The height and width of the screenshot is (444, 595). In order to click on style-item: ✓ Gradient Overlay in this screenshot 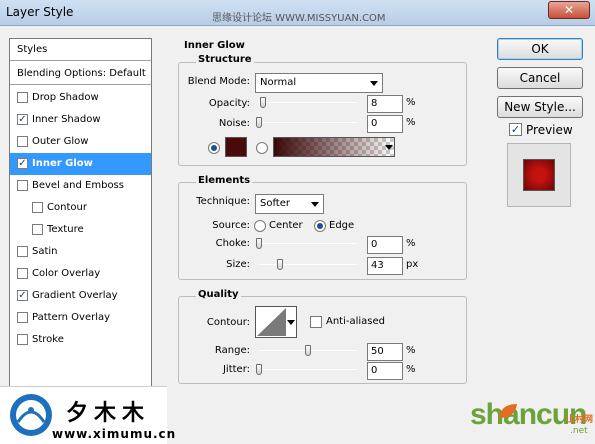, I will do `click(80, 296)`.